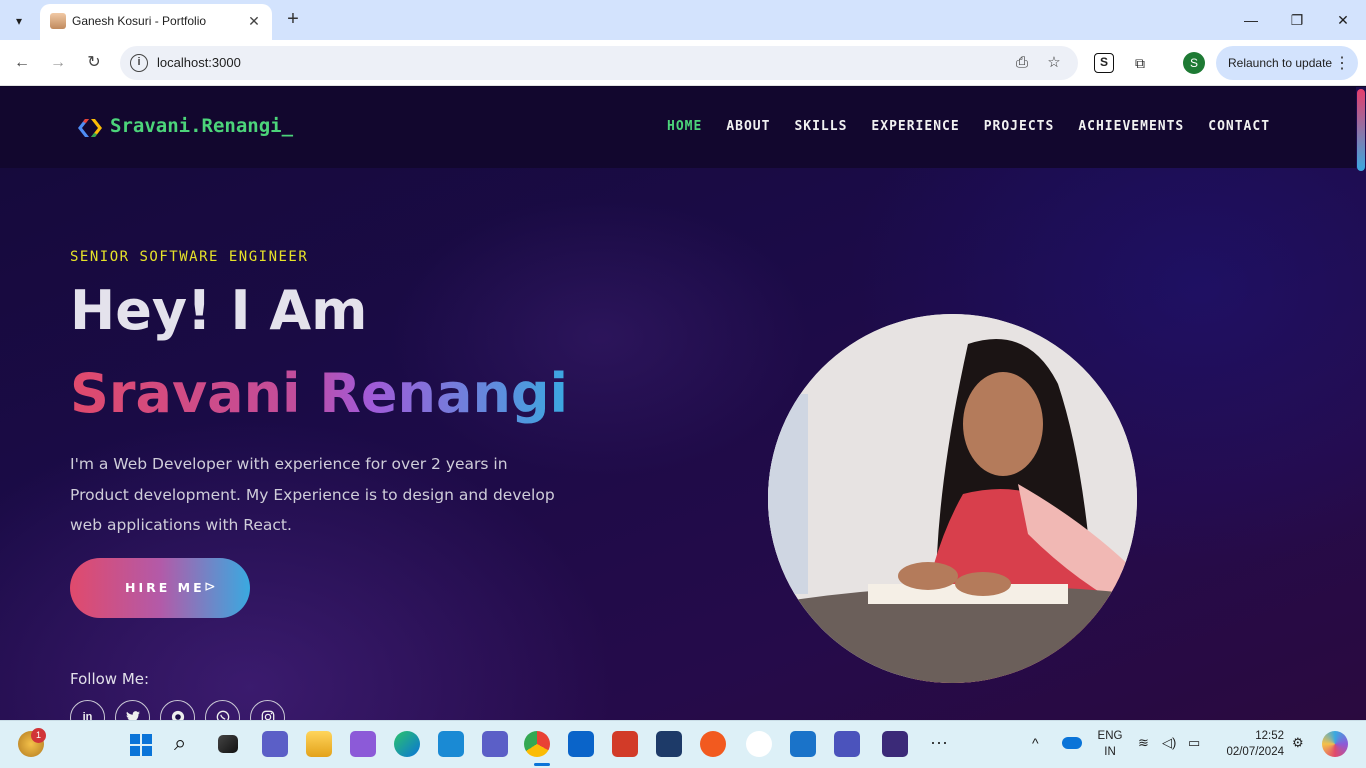 Image resolution: width=1366 pixels, height=768 pixels. I want to click on nav-link-home: HOME, so click(684, 126).